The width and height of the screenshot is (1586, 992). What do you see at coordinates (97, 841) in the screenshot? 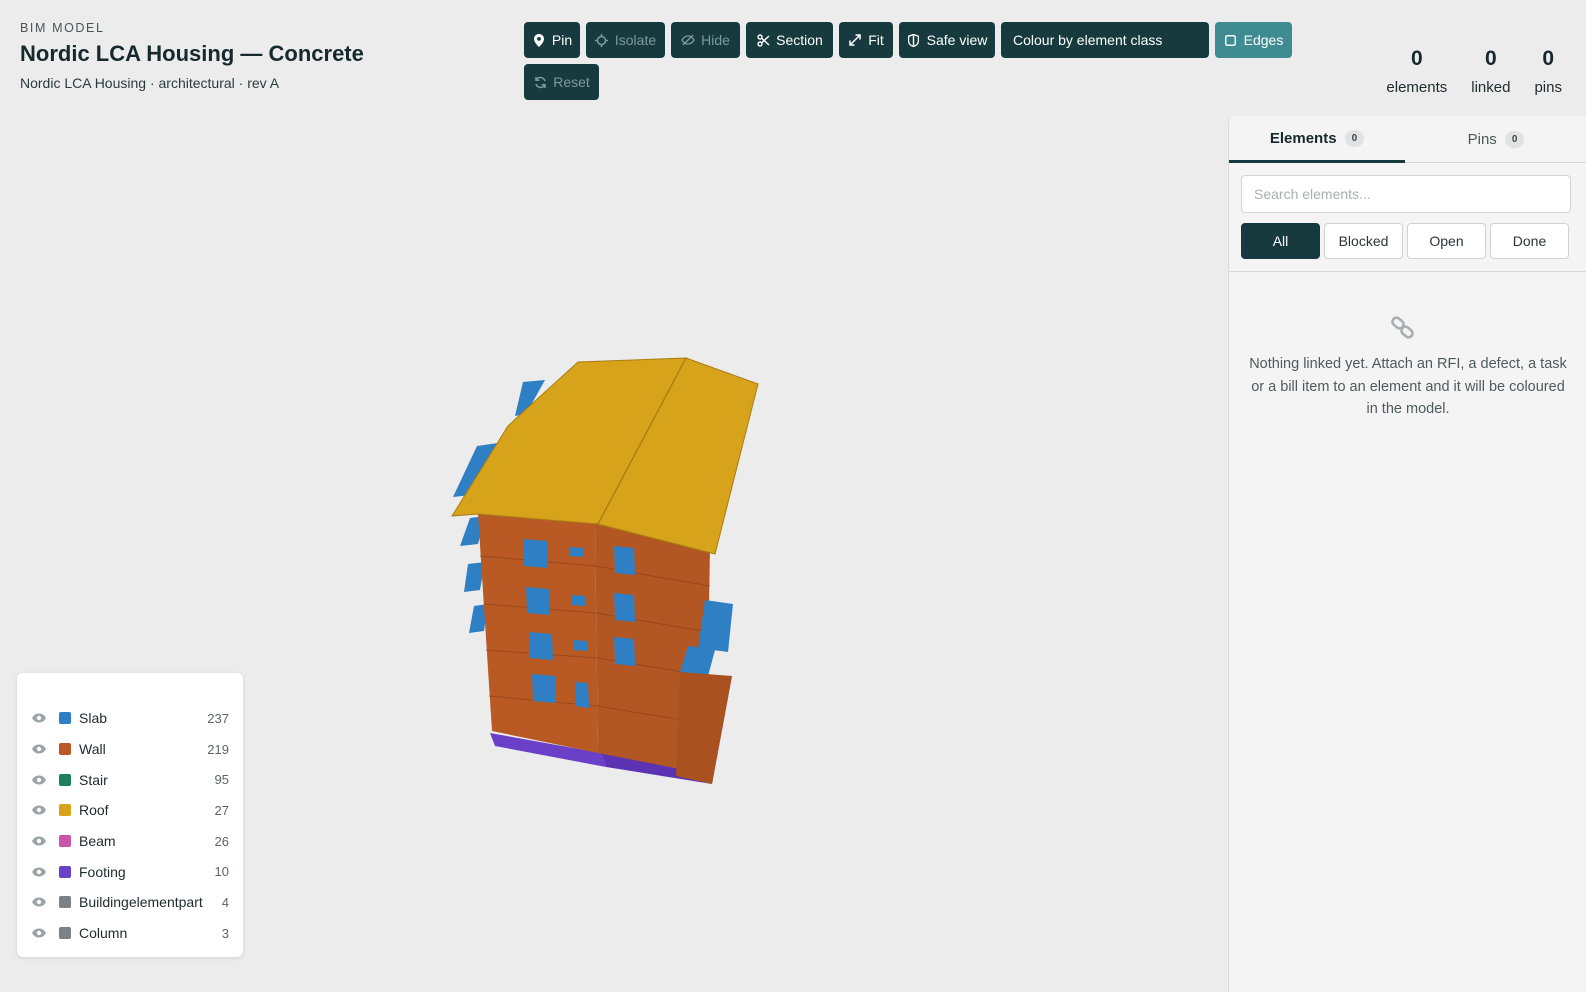
I see `legend-label: Beam` at bounding box center [97, 841].